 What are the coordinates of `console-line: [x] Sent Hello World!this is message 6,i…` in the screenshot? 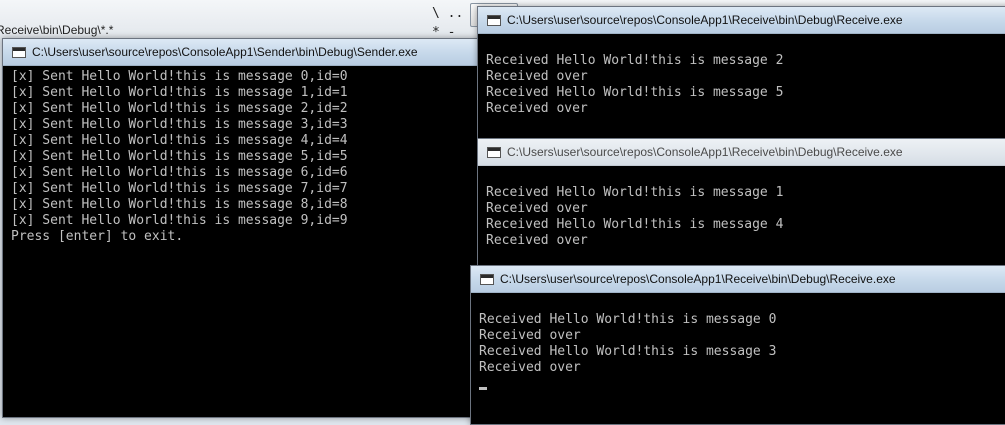 It's located at (179, 172).